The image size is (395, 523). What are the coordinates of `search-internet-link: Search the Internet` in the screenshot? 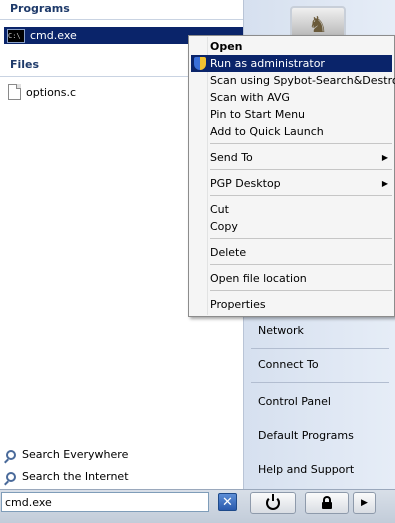 It's located at (67, 476).